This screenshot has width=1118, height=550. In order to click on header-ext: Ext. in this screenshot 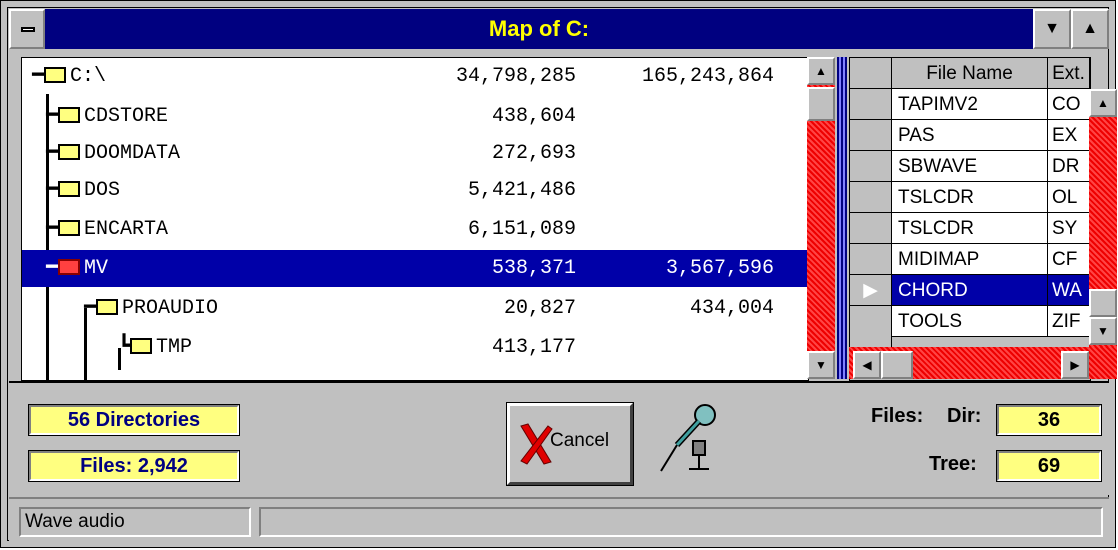, I will do `click(1069, 73)`.